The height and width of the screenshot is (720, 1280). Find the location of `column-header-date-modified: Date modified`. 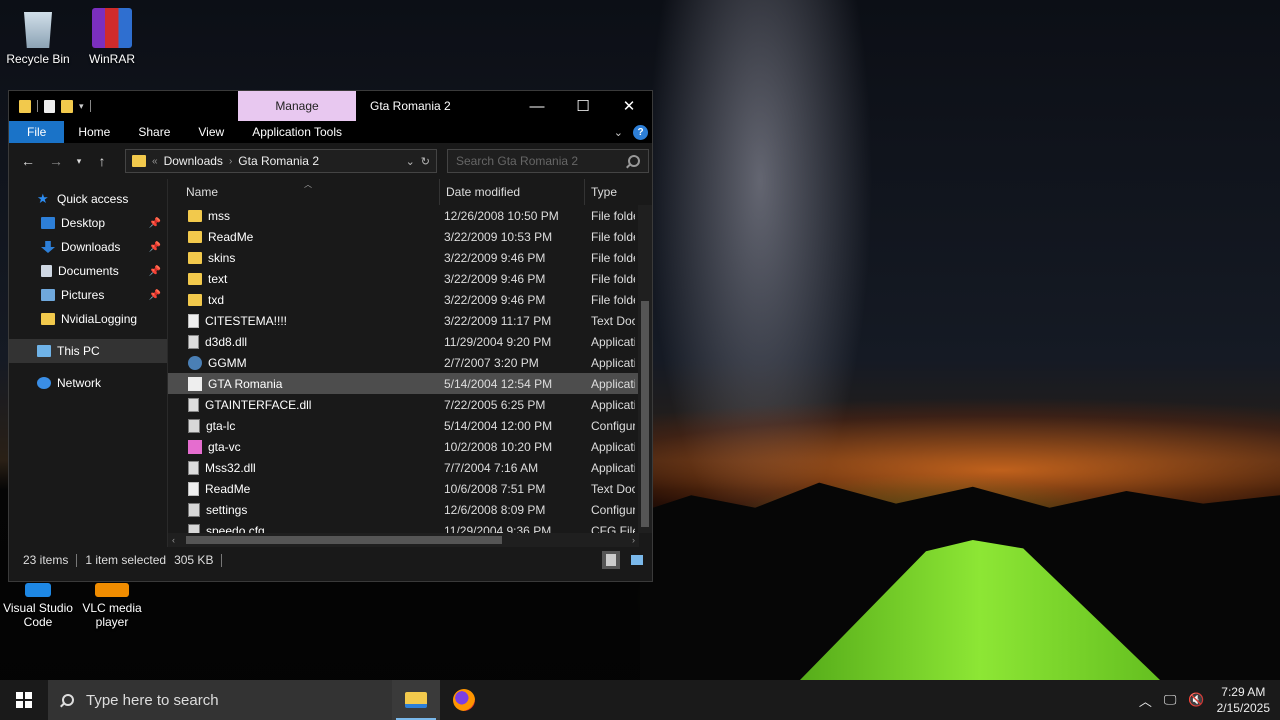

column-header-date-modified: Date modified is located at coordinates (512, 192).